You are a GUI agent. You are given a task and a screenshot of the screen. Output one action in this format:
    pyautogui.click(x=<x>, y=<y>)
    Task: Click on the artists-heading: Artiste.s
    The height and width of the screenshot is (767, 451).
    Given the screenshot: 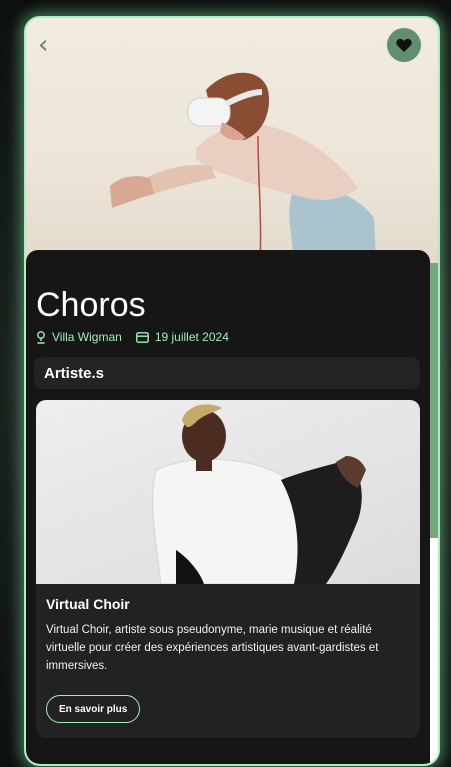 What is the action you would take?
    pyautogui.click(x=74, y=373)
    